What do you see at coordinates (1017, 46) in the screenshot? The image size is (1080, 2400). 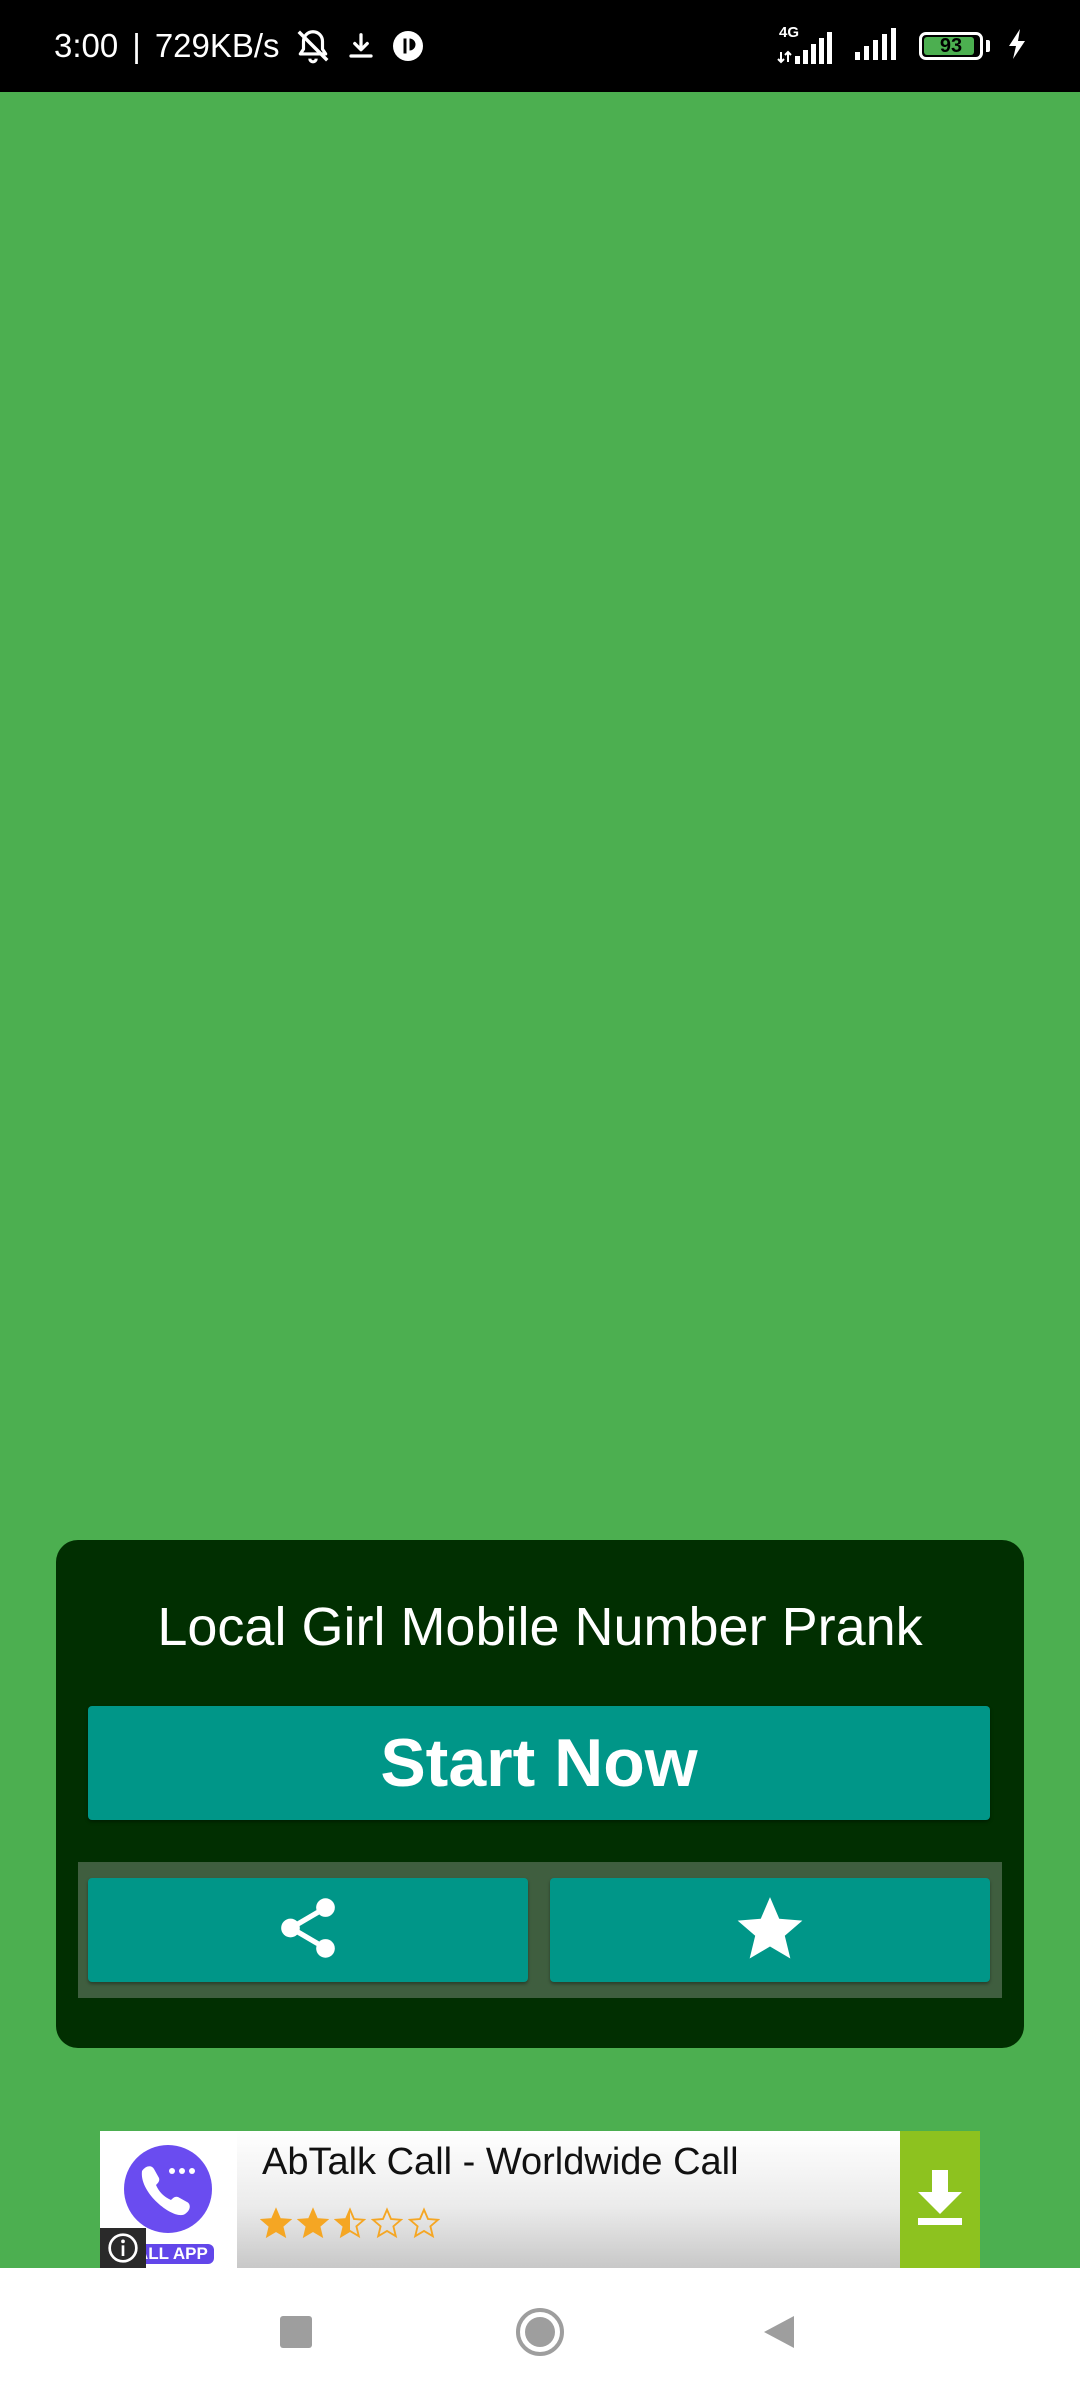 I see `charging-icon` at bounding box center [1017, 46].